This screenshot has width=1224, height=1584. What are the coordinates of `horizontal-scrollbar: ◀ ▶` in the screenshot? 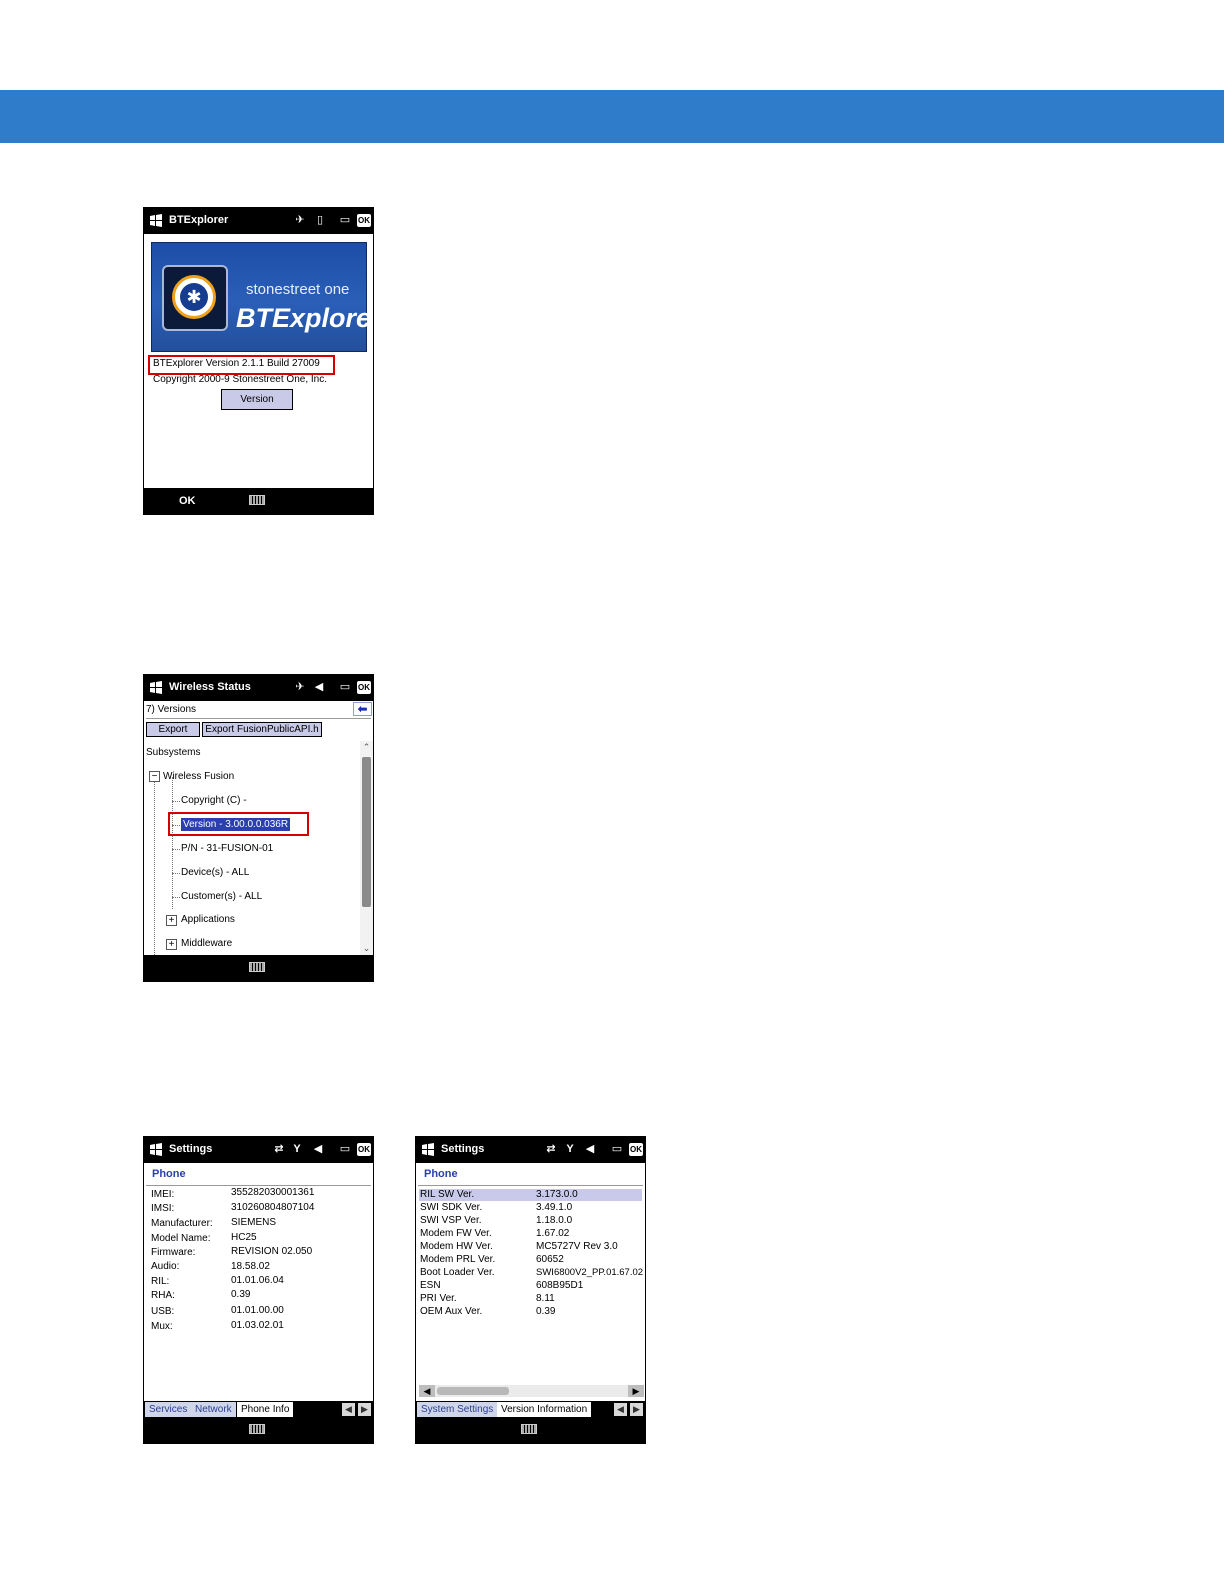 It's located at (531, 1391).